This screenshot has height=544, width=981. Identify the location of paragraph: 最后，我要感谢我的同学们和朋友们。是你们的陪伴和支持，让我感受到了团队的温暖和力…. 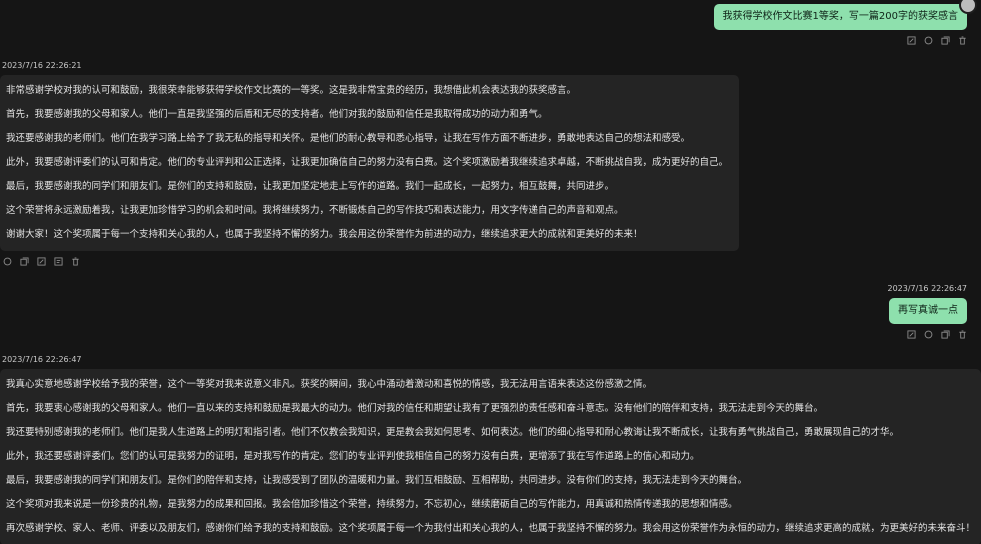
(377, 480).